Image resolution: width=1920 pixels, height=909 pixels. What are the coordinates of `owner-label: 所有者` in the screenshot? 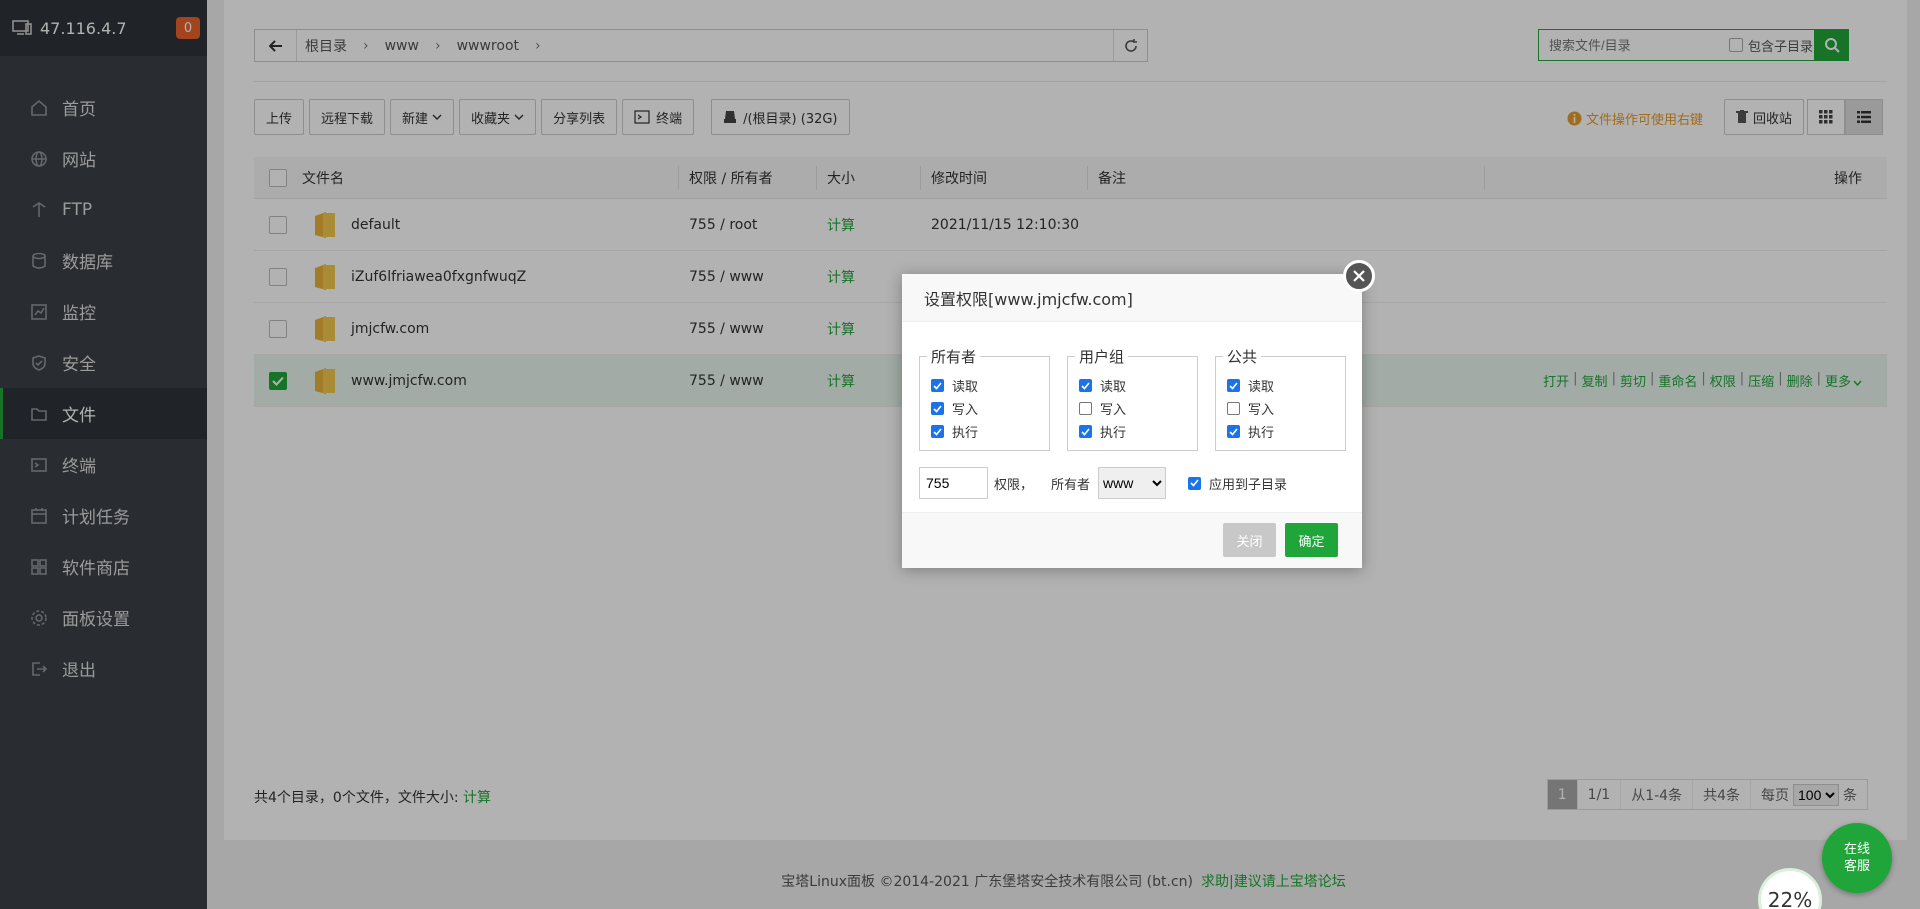 It's located at (1071, 485).